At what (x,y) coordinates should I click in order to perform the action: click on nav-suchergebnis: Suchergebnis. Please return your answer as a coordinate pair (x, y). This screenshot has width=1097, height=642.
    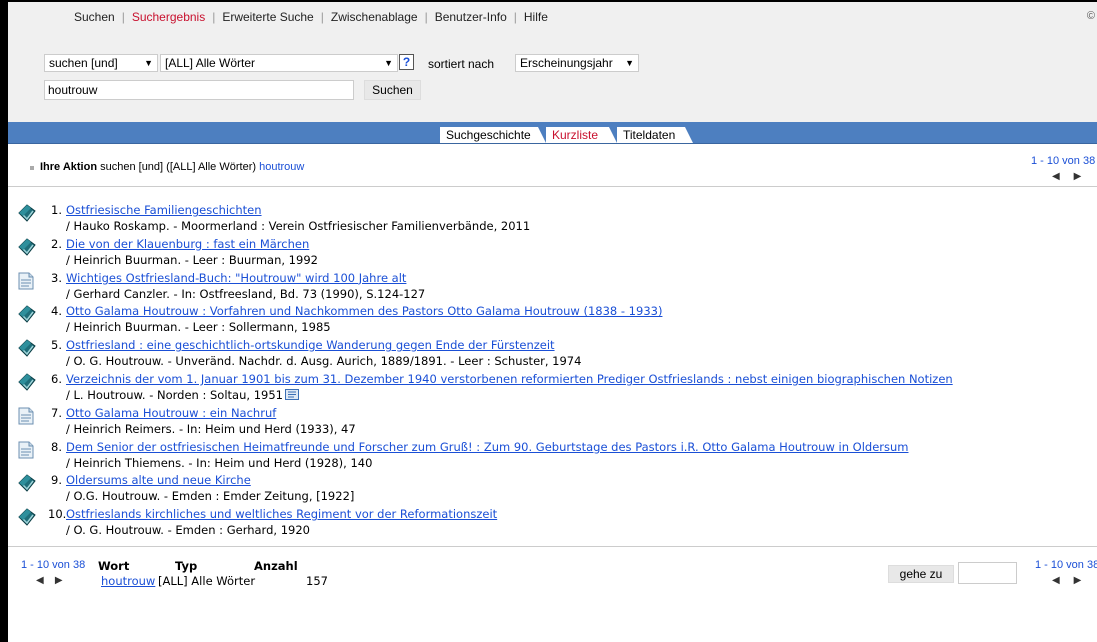
    Looking at the image, I should click on (168, 17).